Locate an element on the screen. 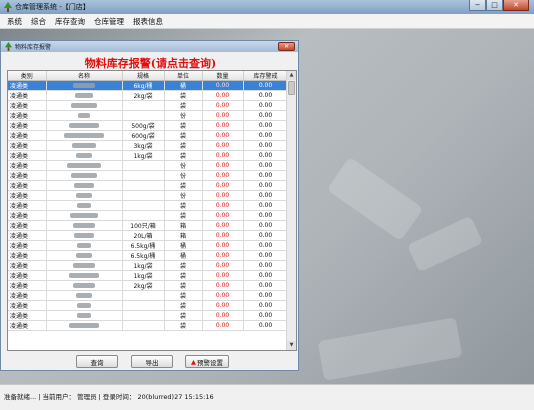  spec-cell: 6.5kg/桶 is located at coordinates (143, 245).